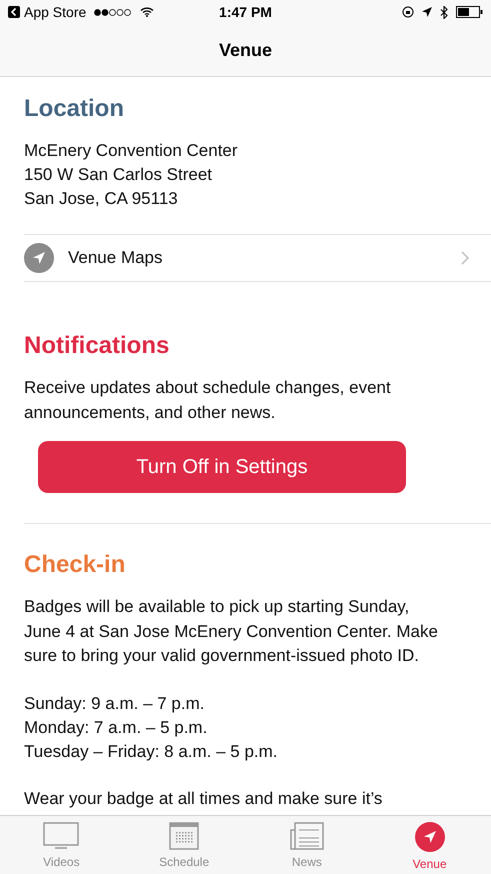  I want to click on tab-item: Videos, so click(61, 845).